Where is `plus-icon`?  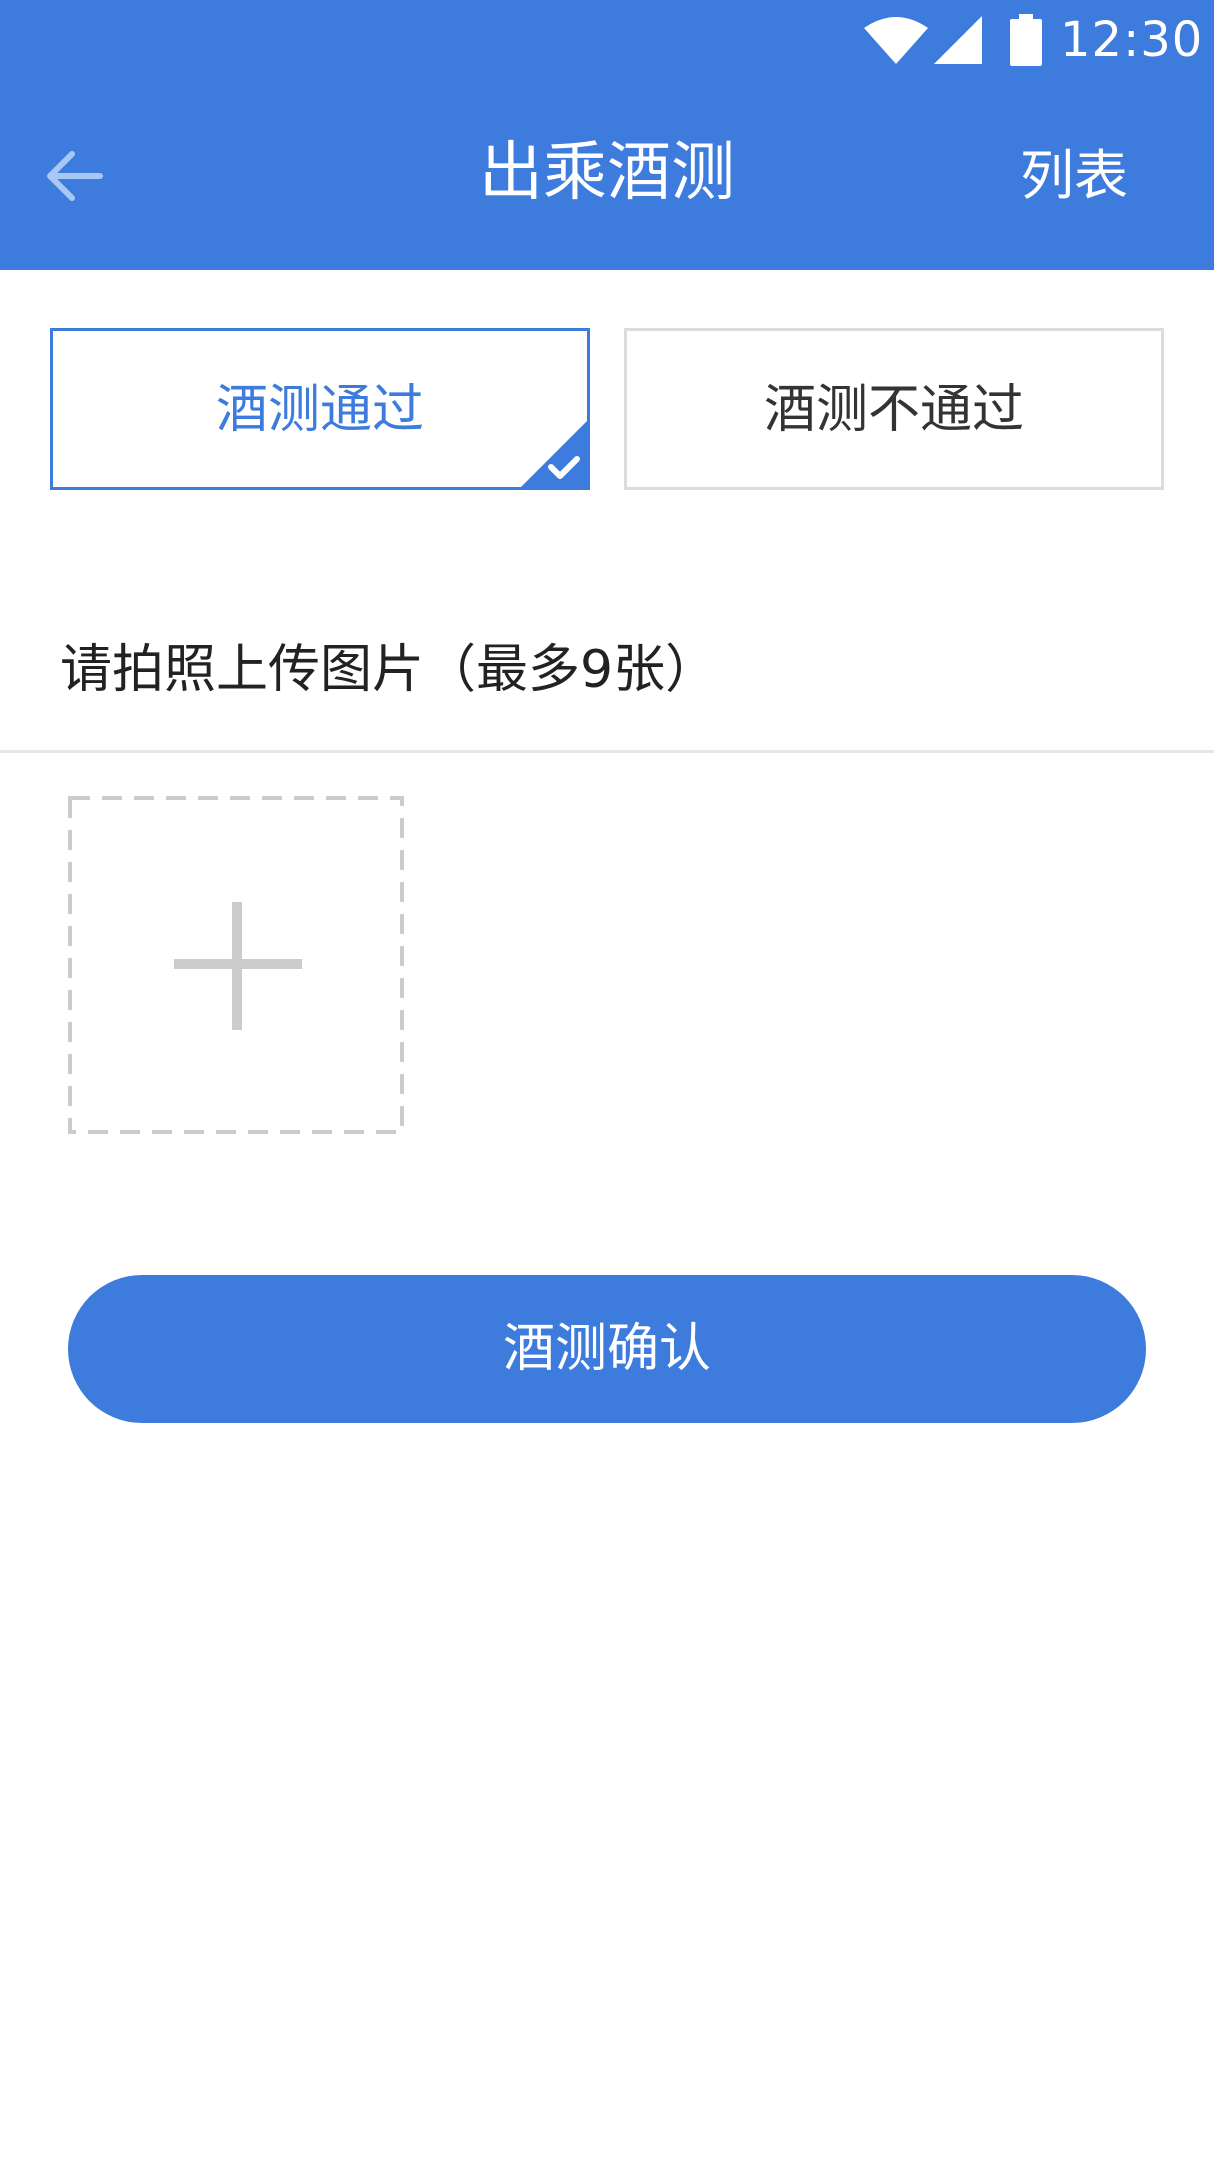
plus-icon is located at coordinates (238, 966).